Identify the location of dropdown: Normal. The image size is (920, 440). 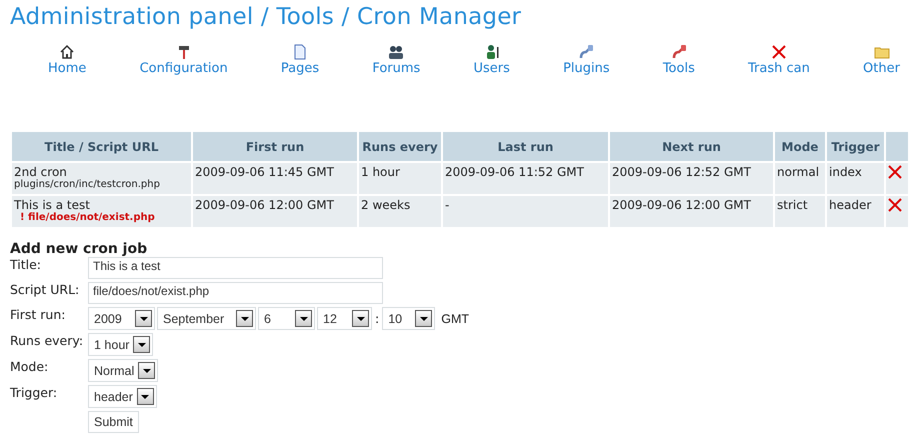
(123, 370).